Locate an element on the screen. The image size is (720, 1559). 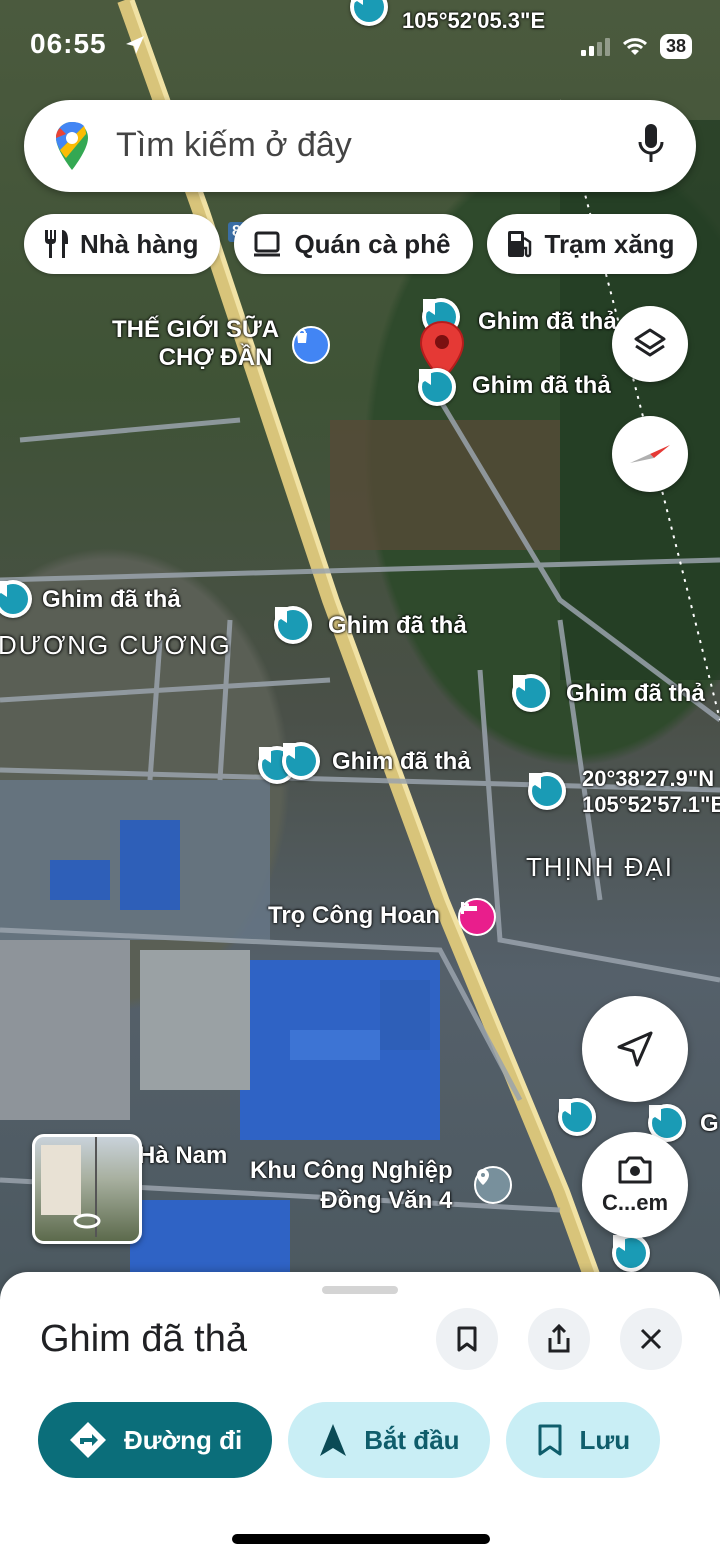
longitude-text: 105°52'57.1"E is located at coordinates (651, 804).